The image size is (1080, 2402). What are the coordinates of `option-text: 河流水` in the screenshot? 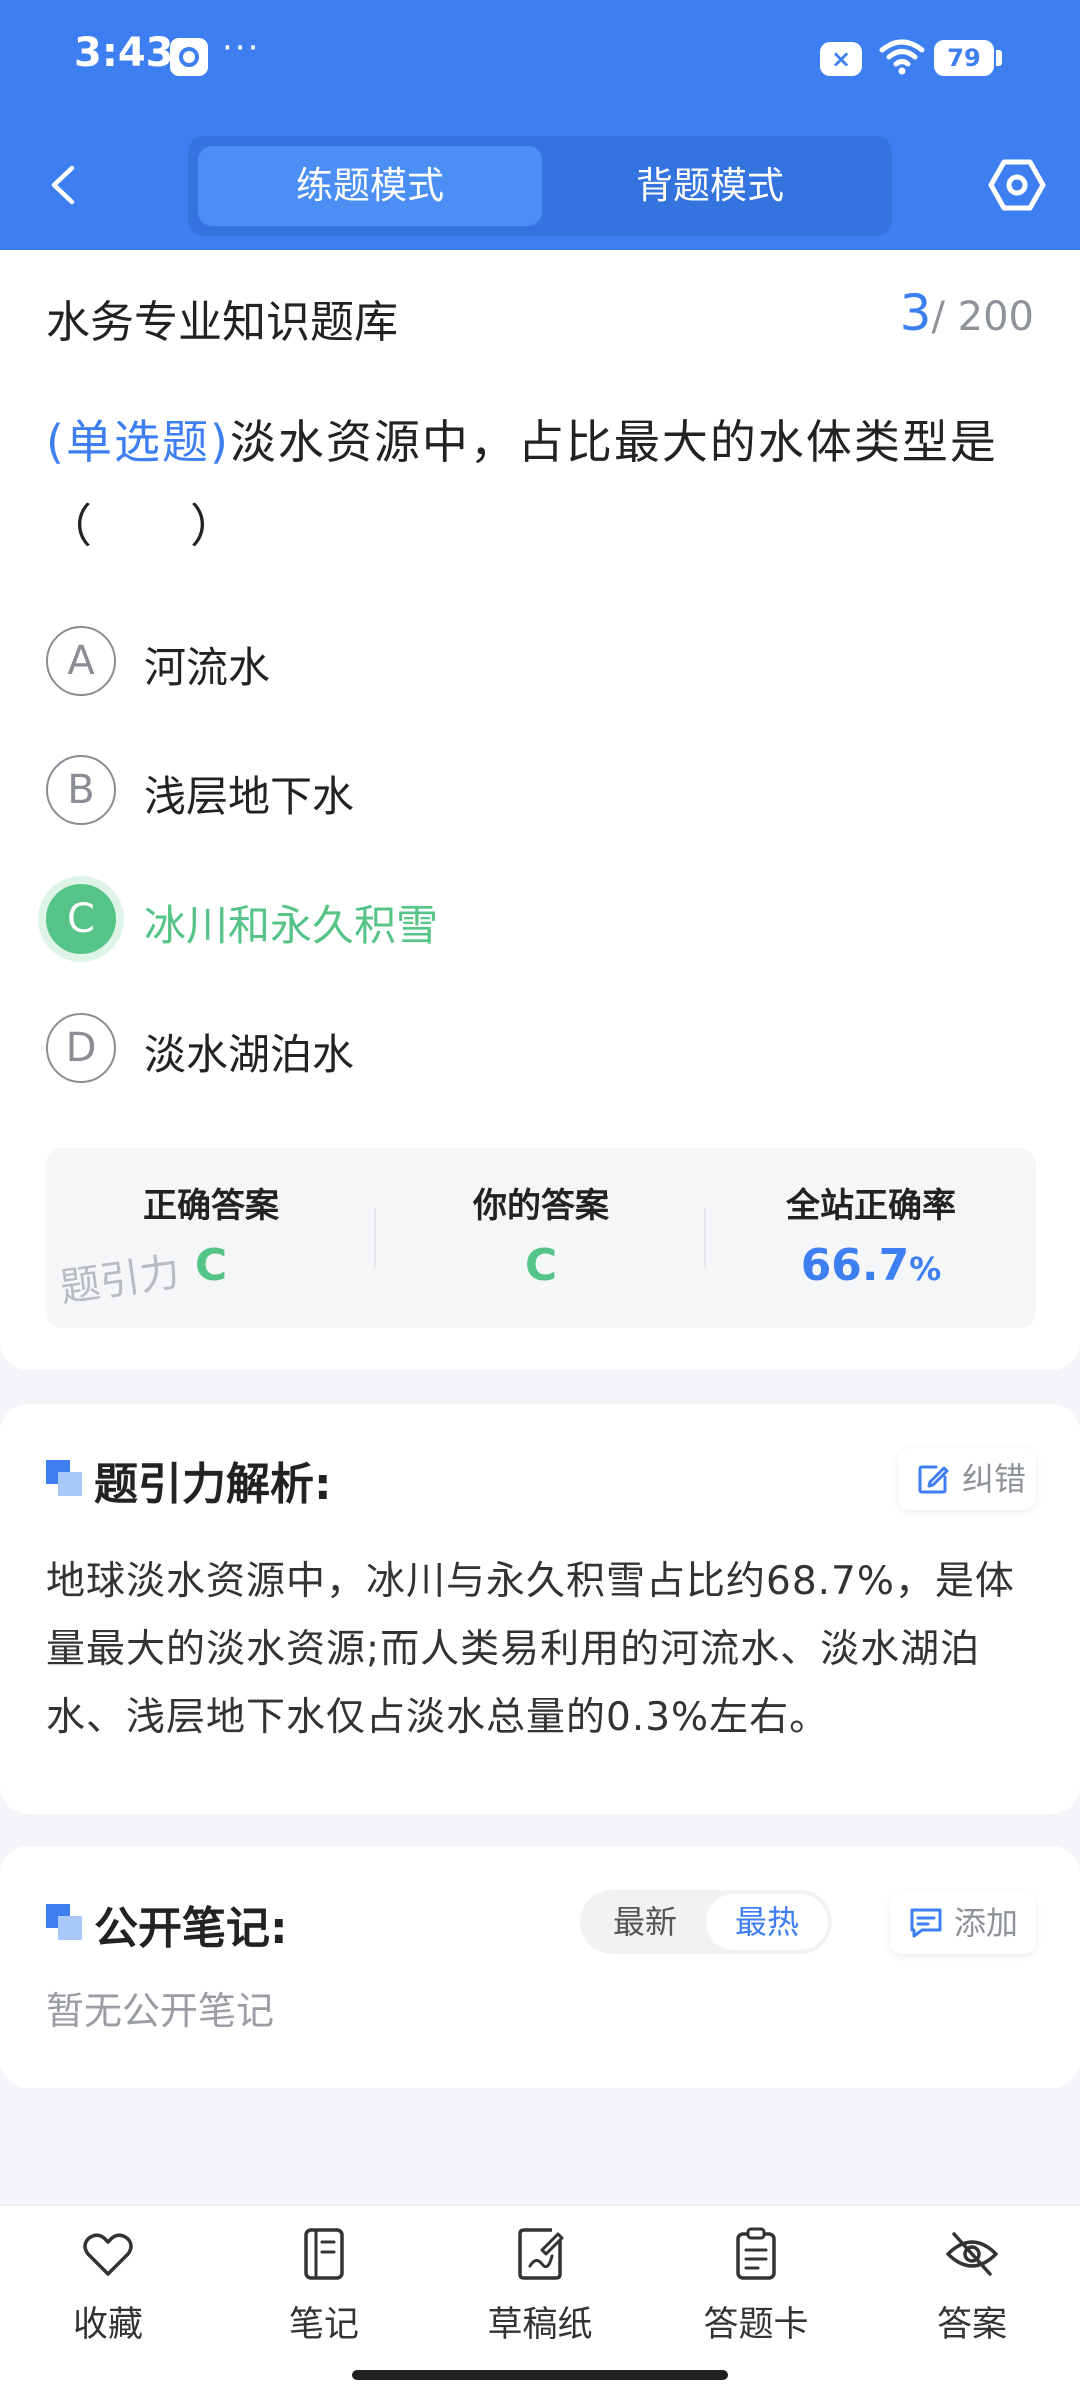 It's located at (207, 667).